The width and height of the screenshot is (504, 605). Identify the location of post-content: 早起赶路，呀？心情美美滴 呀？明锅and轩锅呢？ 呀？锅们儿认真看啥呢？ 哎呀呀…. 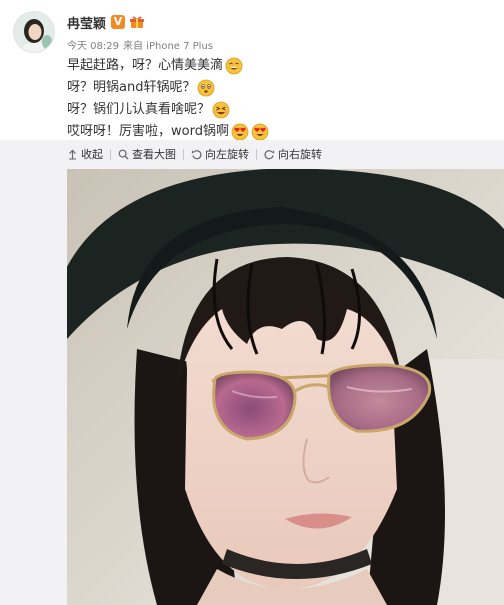
(277, 99).